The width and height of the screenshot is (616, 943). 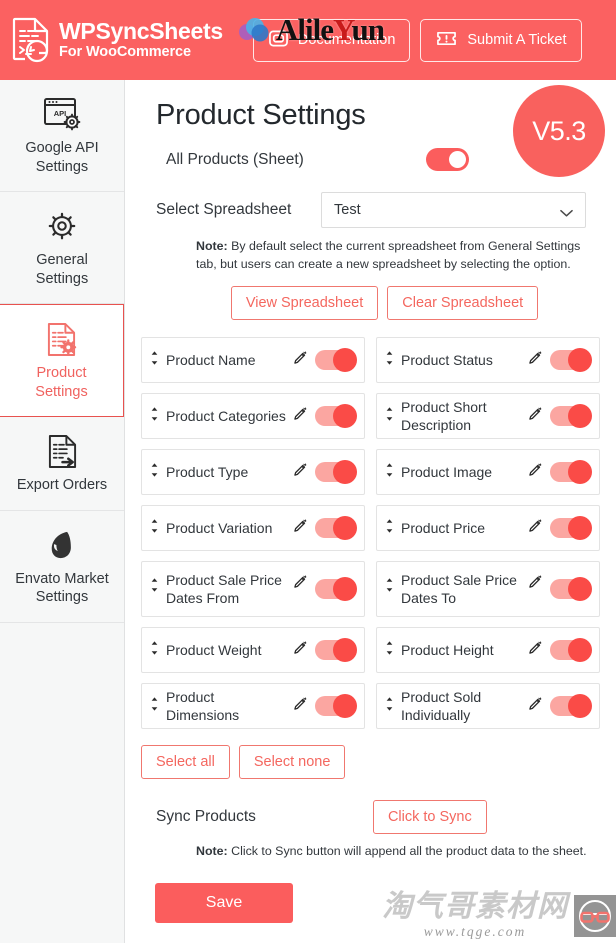 What do you see at coordinates (559, 131) in the screenshot?
I see `version-badge: V5.3` at bounding box center [559, 131].